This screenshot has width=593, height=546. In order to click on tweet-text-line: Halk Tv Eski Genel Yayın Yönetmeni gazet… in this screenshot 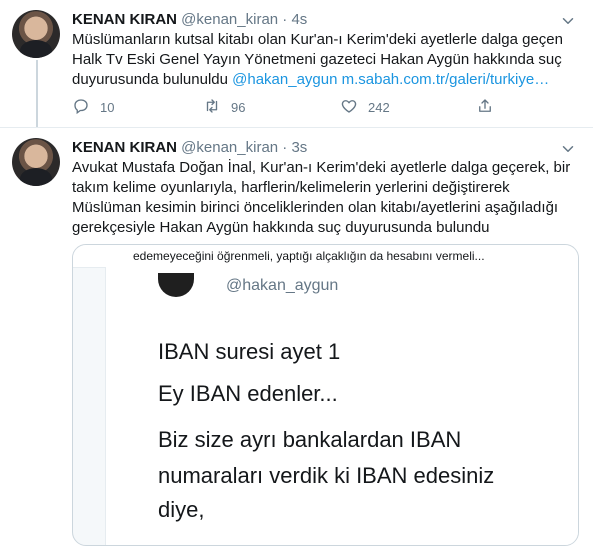, I will do `click(317, 59)`.